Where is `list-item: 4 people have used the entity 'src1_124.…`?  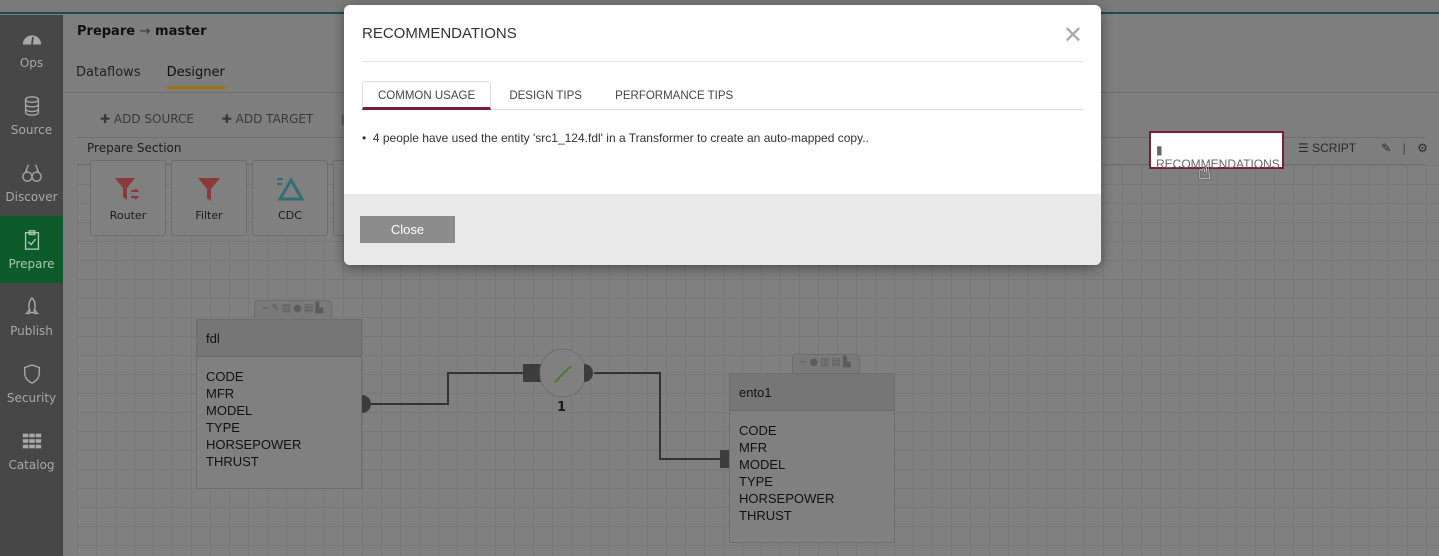 list-item: 4 people have used the entity 'src1_124.… is located at coordinates (620, 138).